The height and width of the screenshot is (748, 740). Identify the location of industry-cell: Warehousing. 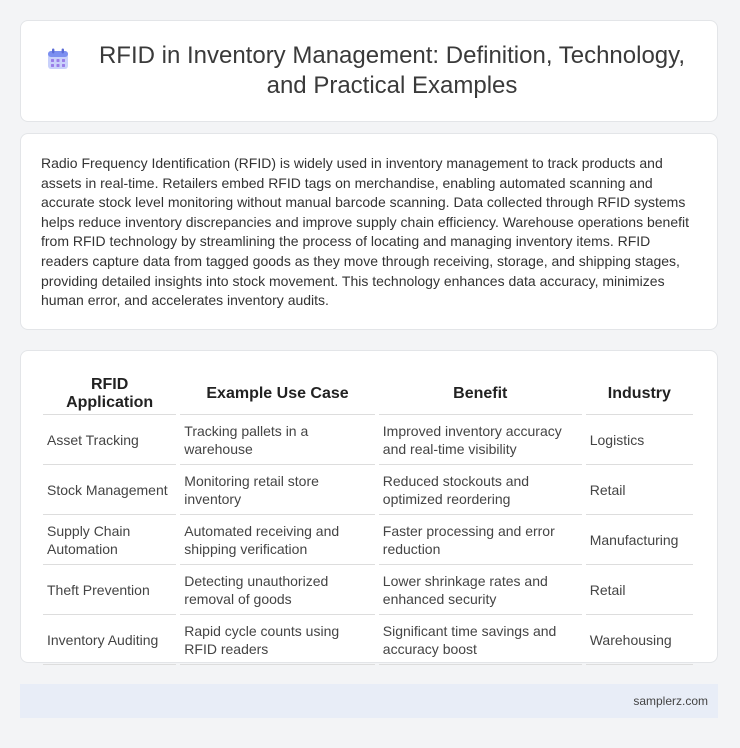
(639, 640).